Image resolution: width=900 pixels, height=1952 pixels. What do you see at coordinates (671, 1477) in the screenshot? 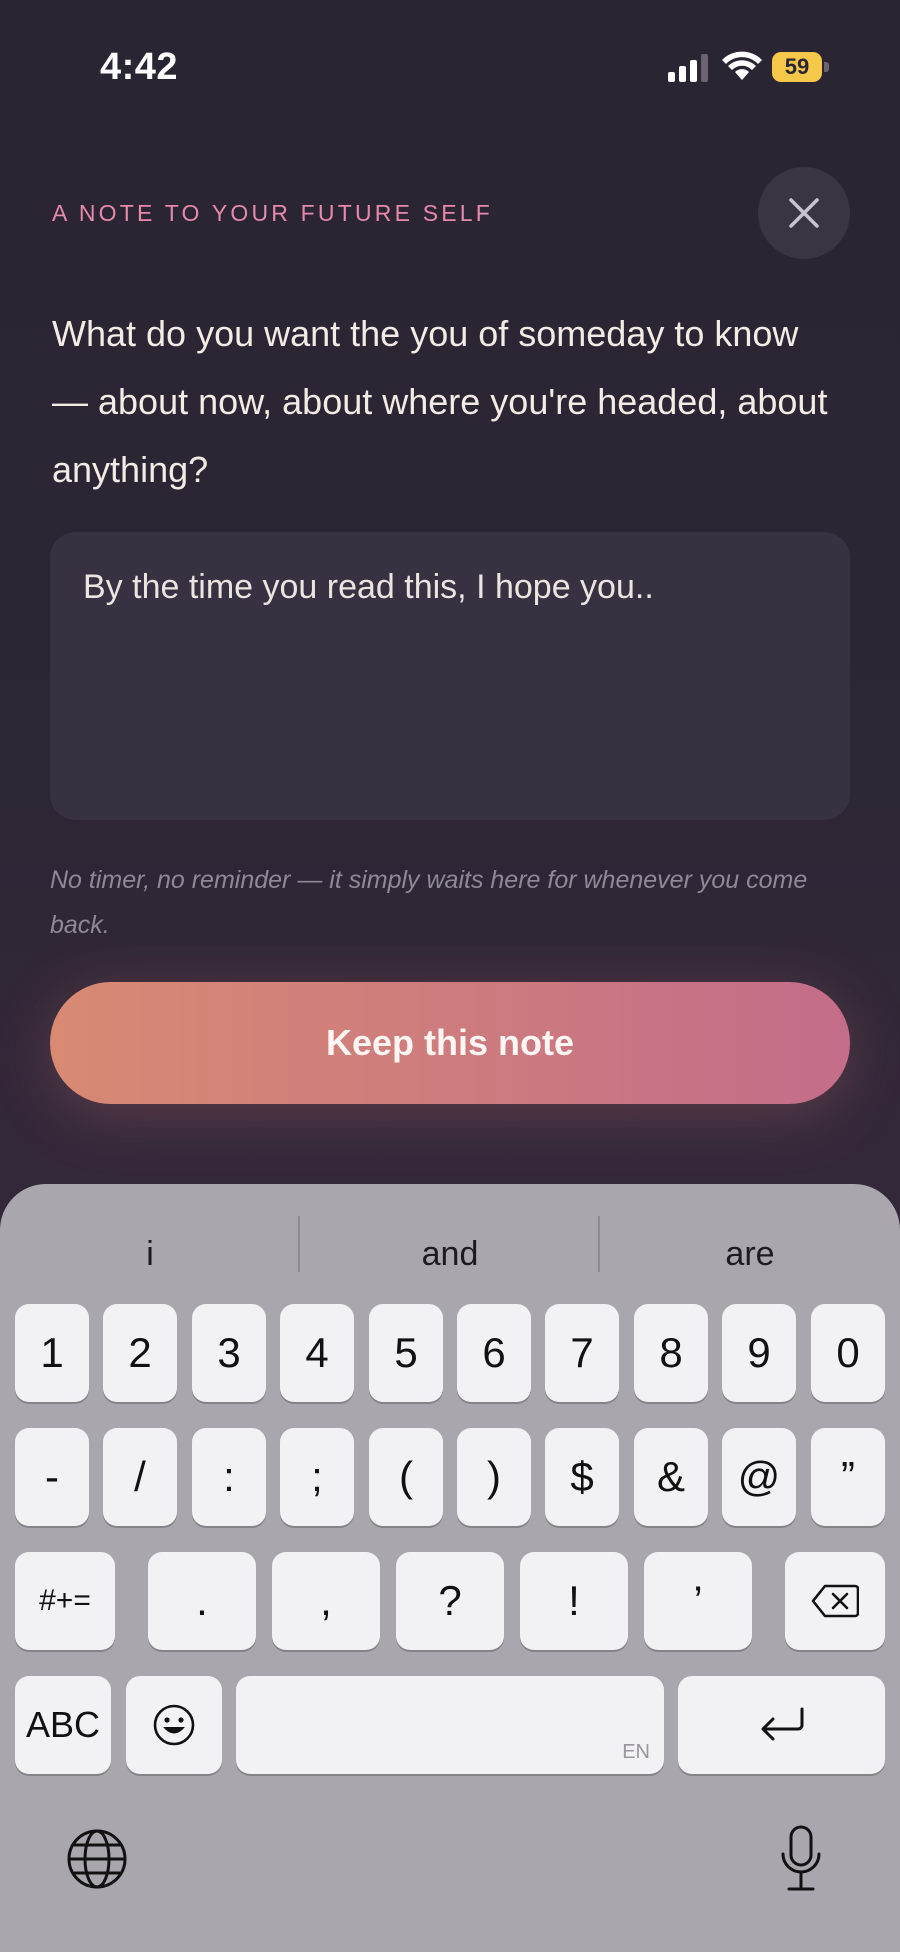
I see `key-ampersand: &` at bounding box center [671, 1477].